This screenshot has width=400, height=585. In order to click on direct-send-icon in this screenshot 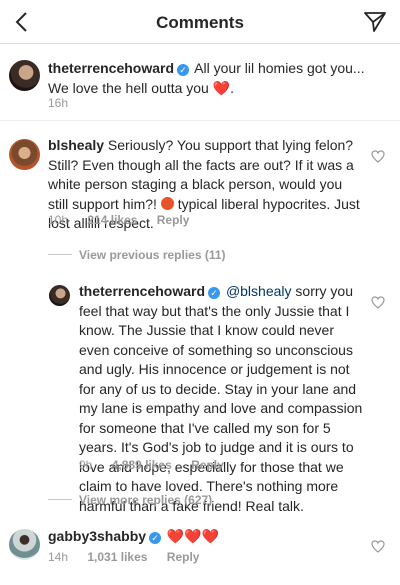, I will do `click(375, 22)`.